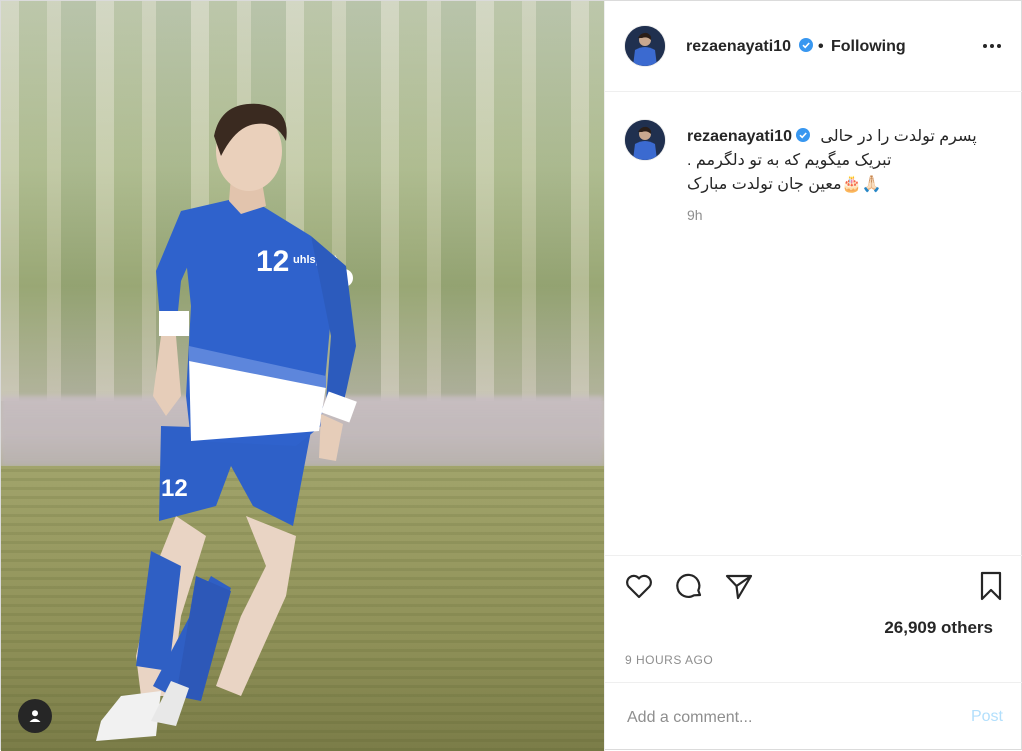  I want to click on comment-bubble-icon, so click(689, 586).